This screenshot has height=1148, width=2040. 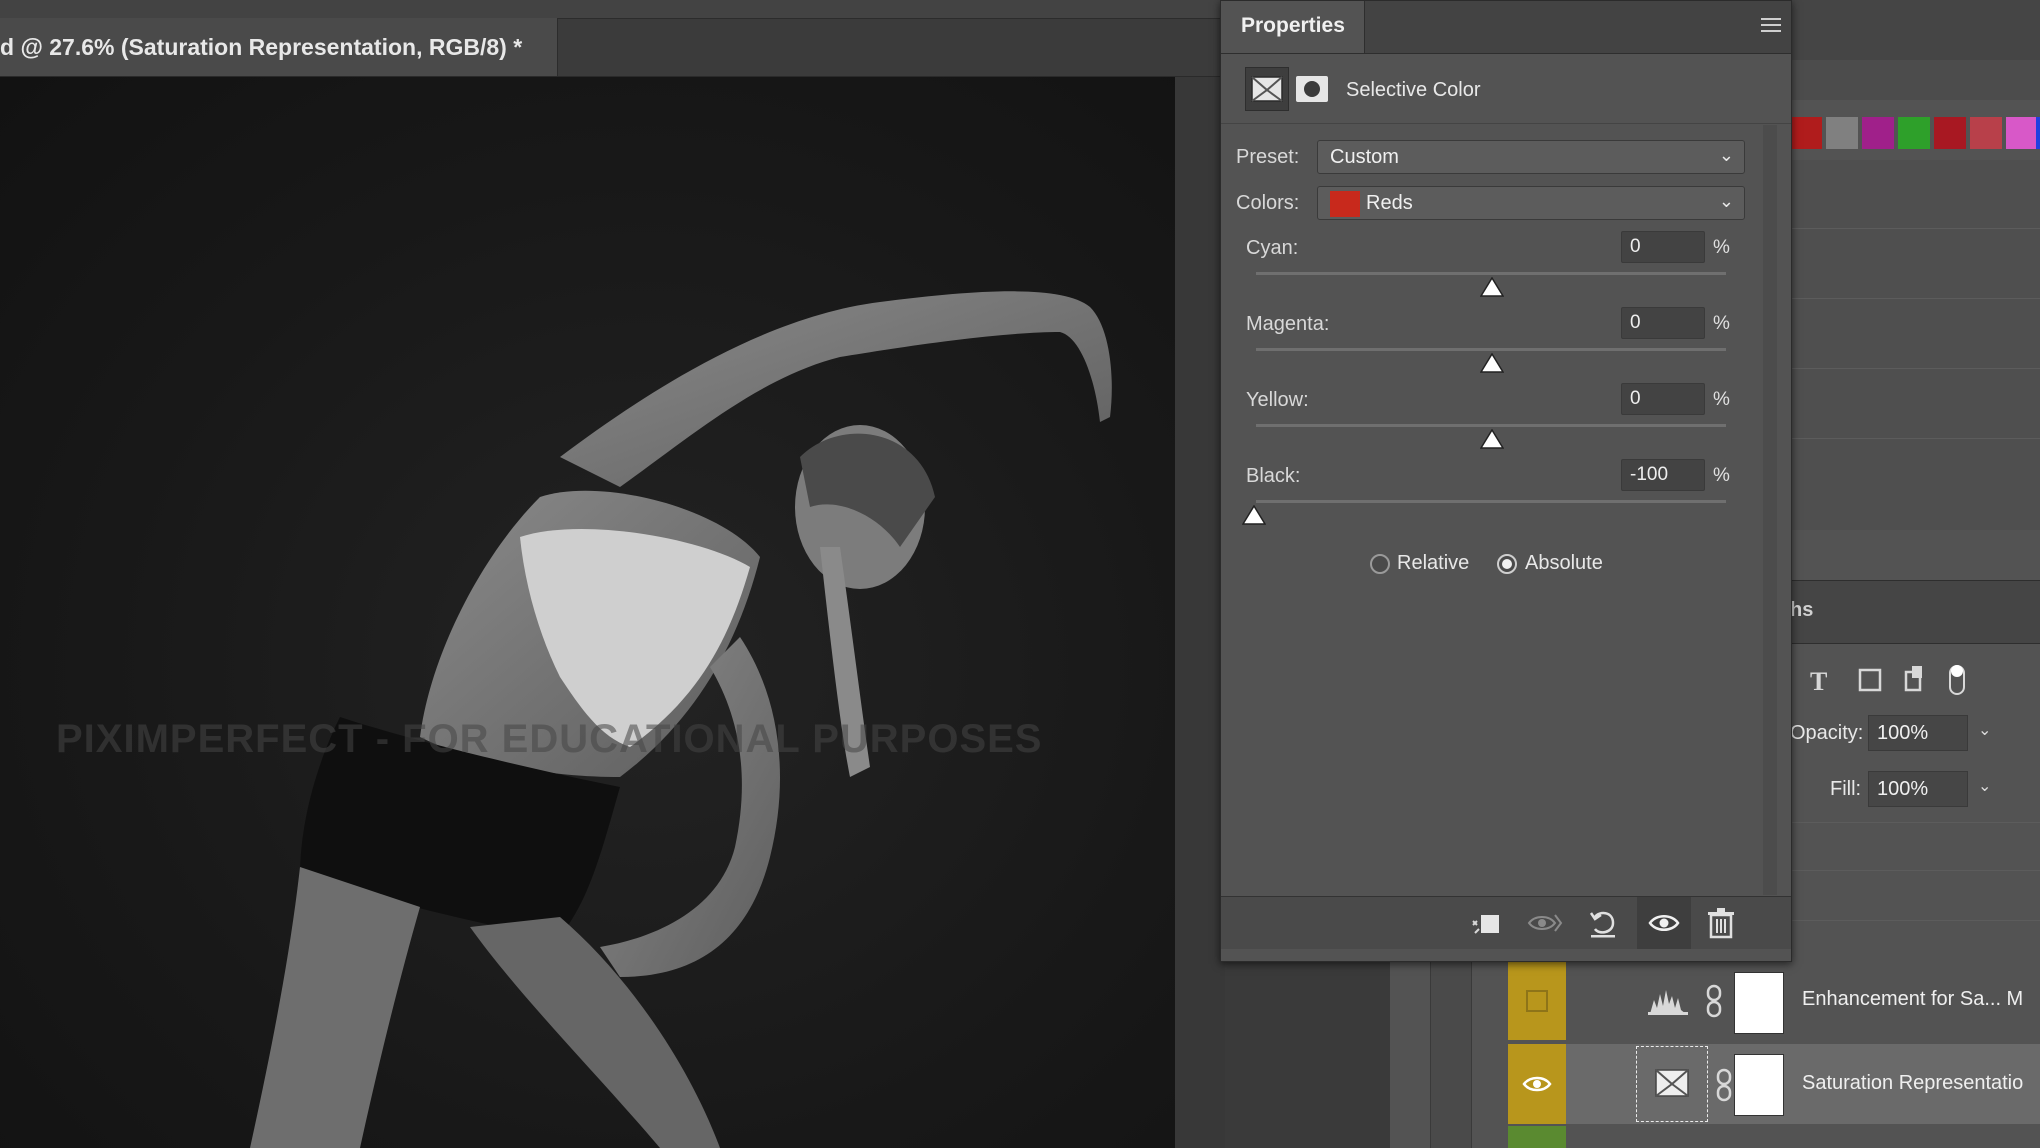 I want to click on layers-gutter, so click(x=1451, y=1054).